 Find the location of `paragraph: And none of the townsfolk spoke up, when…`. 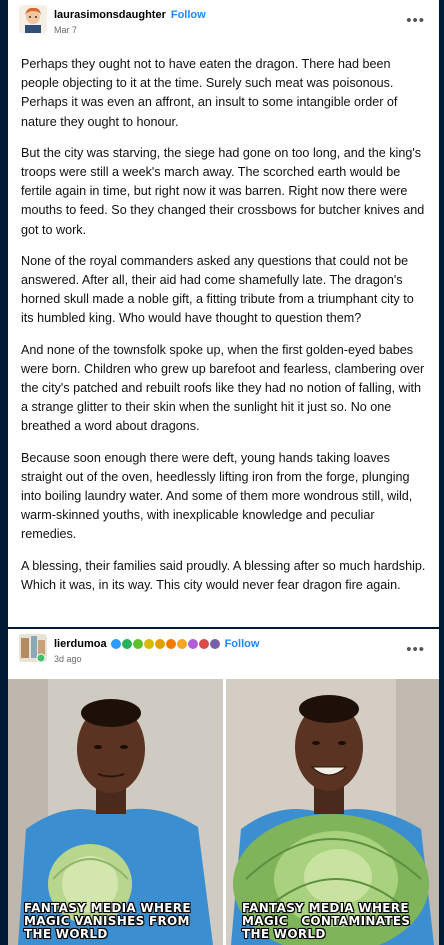

paragraph: And none of the townsfolk spoke up, when… is located at coordinates (223, 388).